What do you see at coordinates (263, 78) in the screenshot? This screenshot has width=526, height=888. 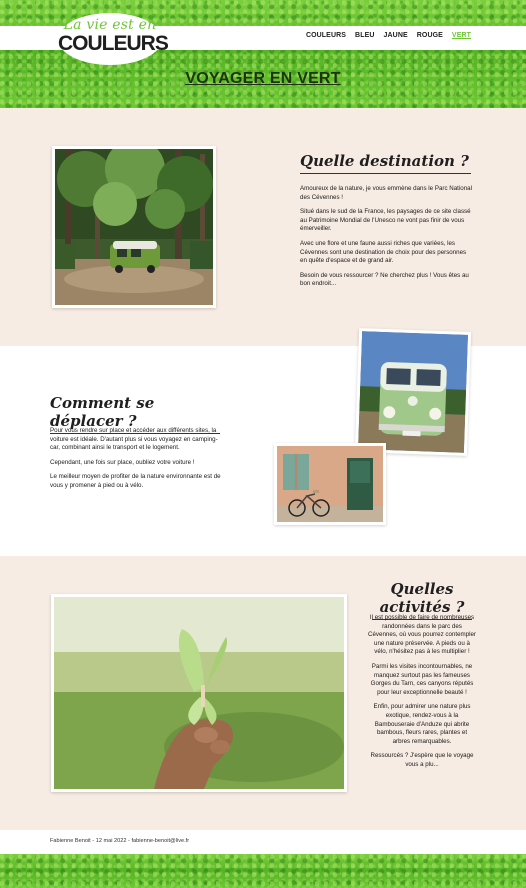 I see `page-title: VOYAGER EN VERT` at bounding box center [263, 78].